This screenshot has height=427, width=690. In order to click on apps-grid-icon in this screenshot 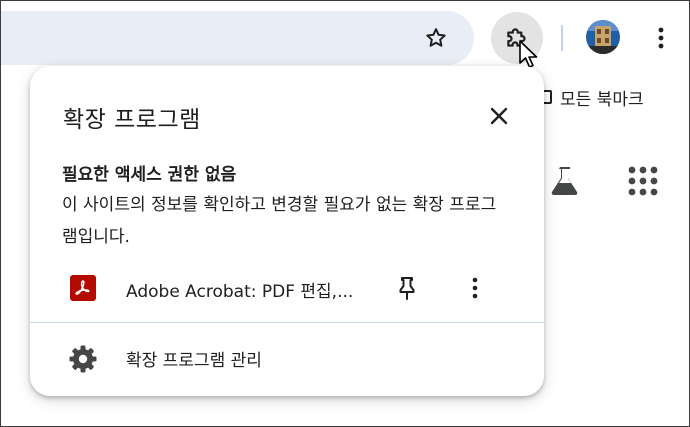, I will do `click(643, 181)`.